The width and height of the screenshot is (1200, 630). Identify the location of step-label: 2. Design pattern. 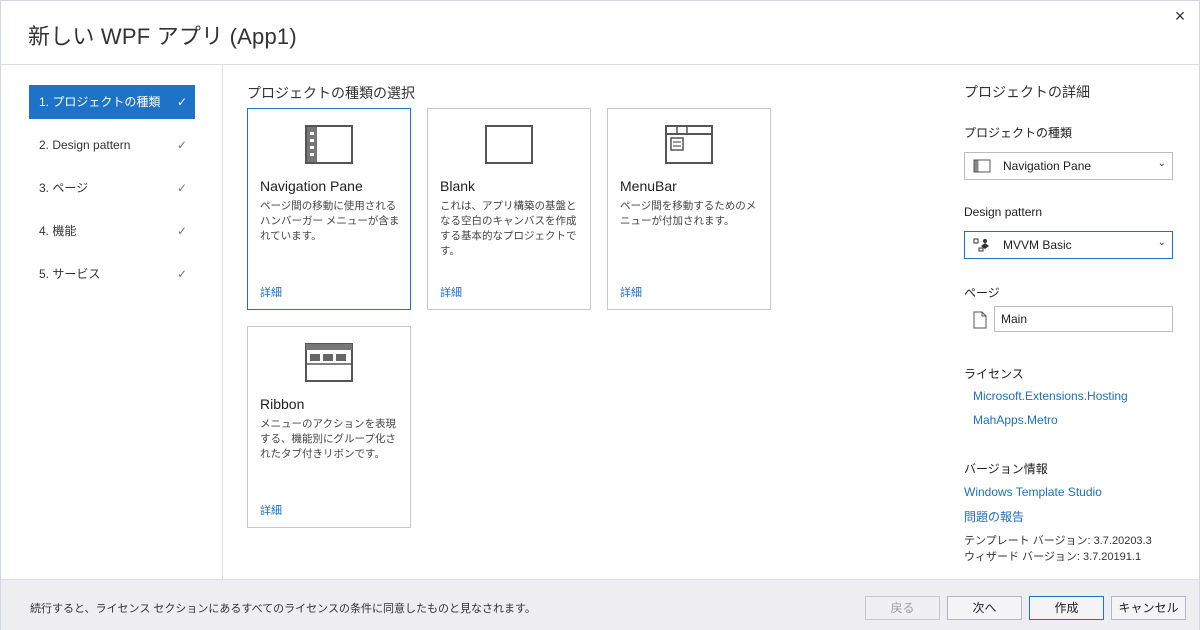
(85, 145).